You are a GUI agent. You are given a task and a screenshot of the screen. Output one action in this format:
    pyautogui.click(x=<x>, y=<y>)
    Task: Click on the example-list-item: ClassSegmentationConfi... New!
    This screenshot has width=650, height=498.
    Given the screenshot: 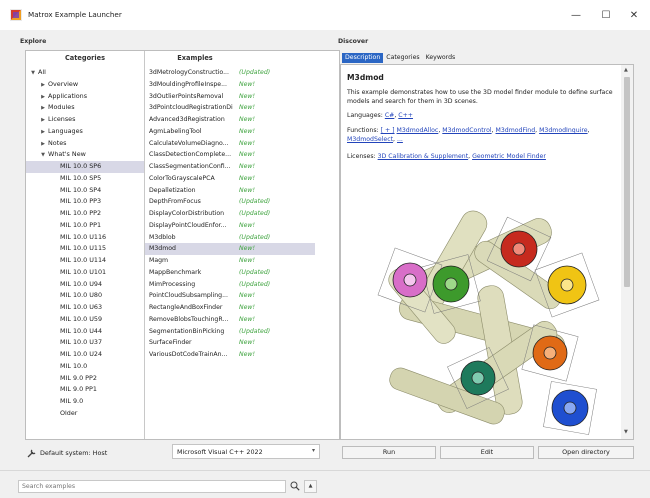 What is the action you would take?
    pyautogui.click(x=230, y=167)
    